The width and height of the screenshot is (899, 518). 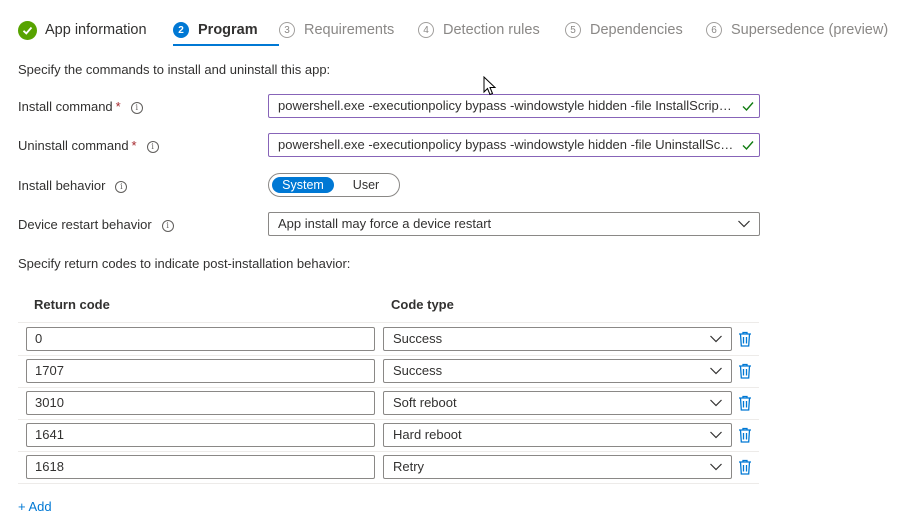 I want to click on step-label: Dependencies, so click(x=636, y=30).